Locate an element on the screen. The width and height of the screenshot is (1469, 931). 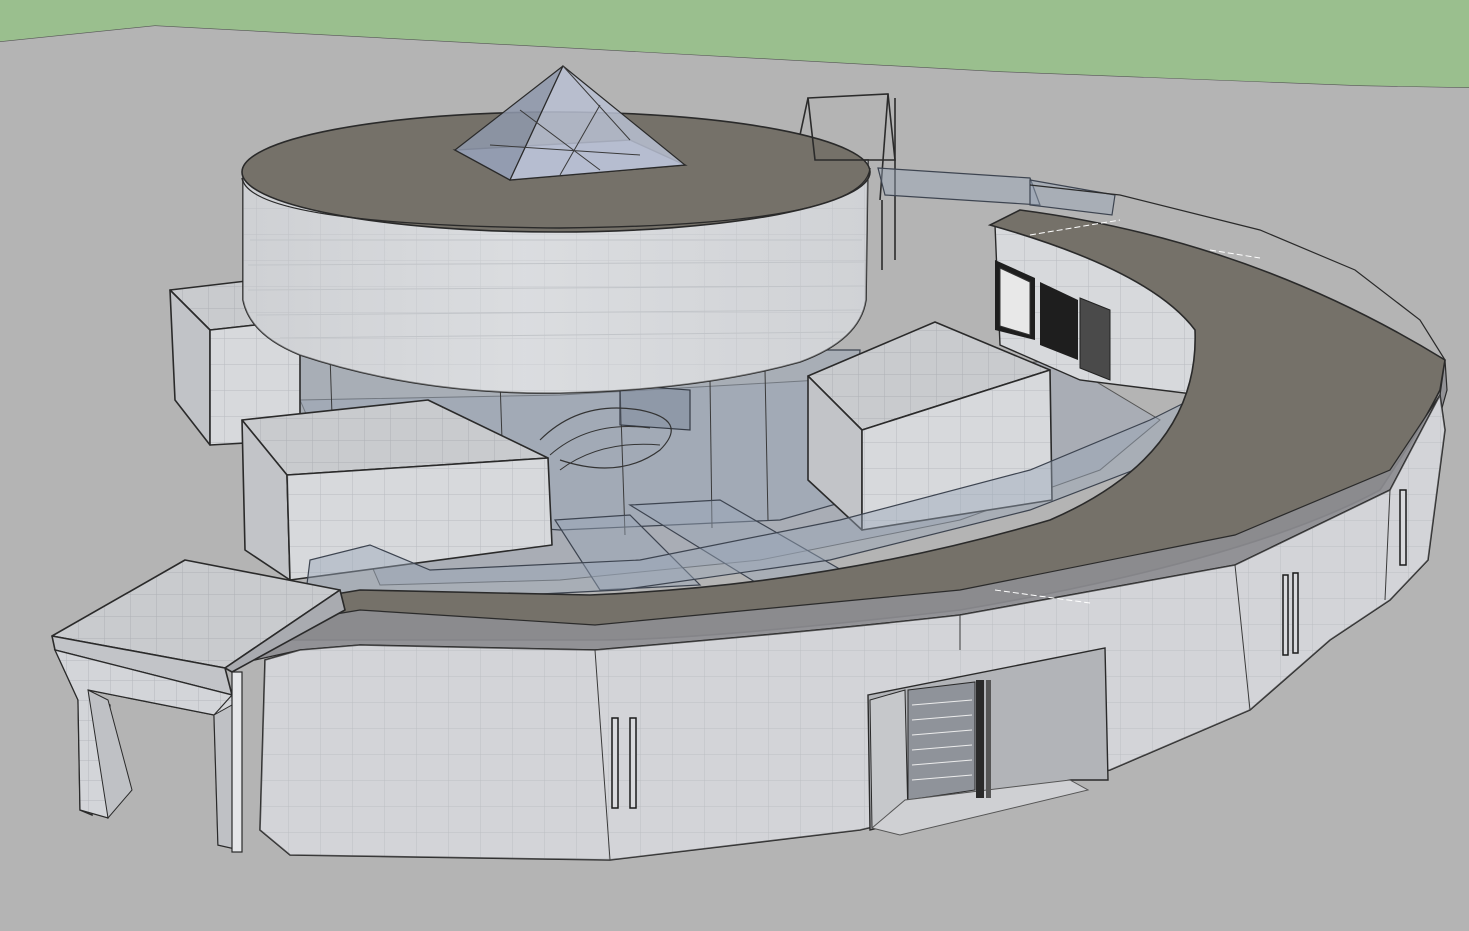
gate-column is located at coordinates (237, 762).